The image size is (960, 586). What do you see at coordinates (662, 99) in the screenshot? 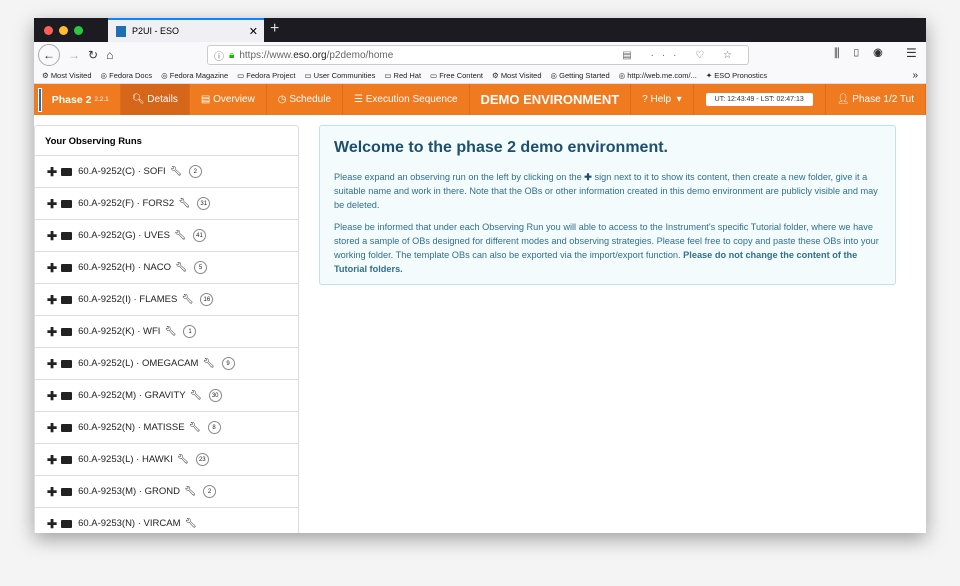
I see `help-dropdown: ? Help ▾` at bounding box center [662, 99].